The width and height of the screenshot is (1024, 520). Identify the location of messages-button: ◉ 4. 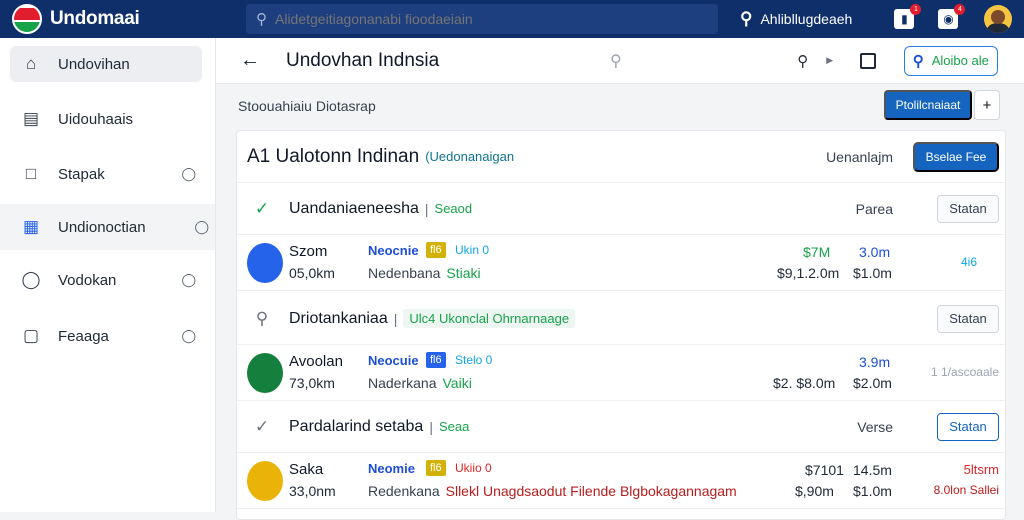
(952, 16).